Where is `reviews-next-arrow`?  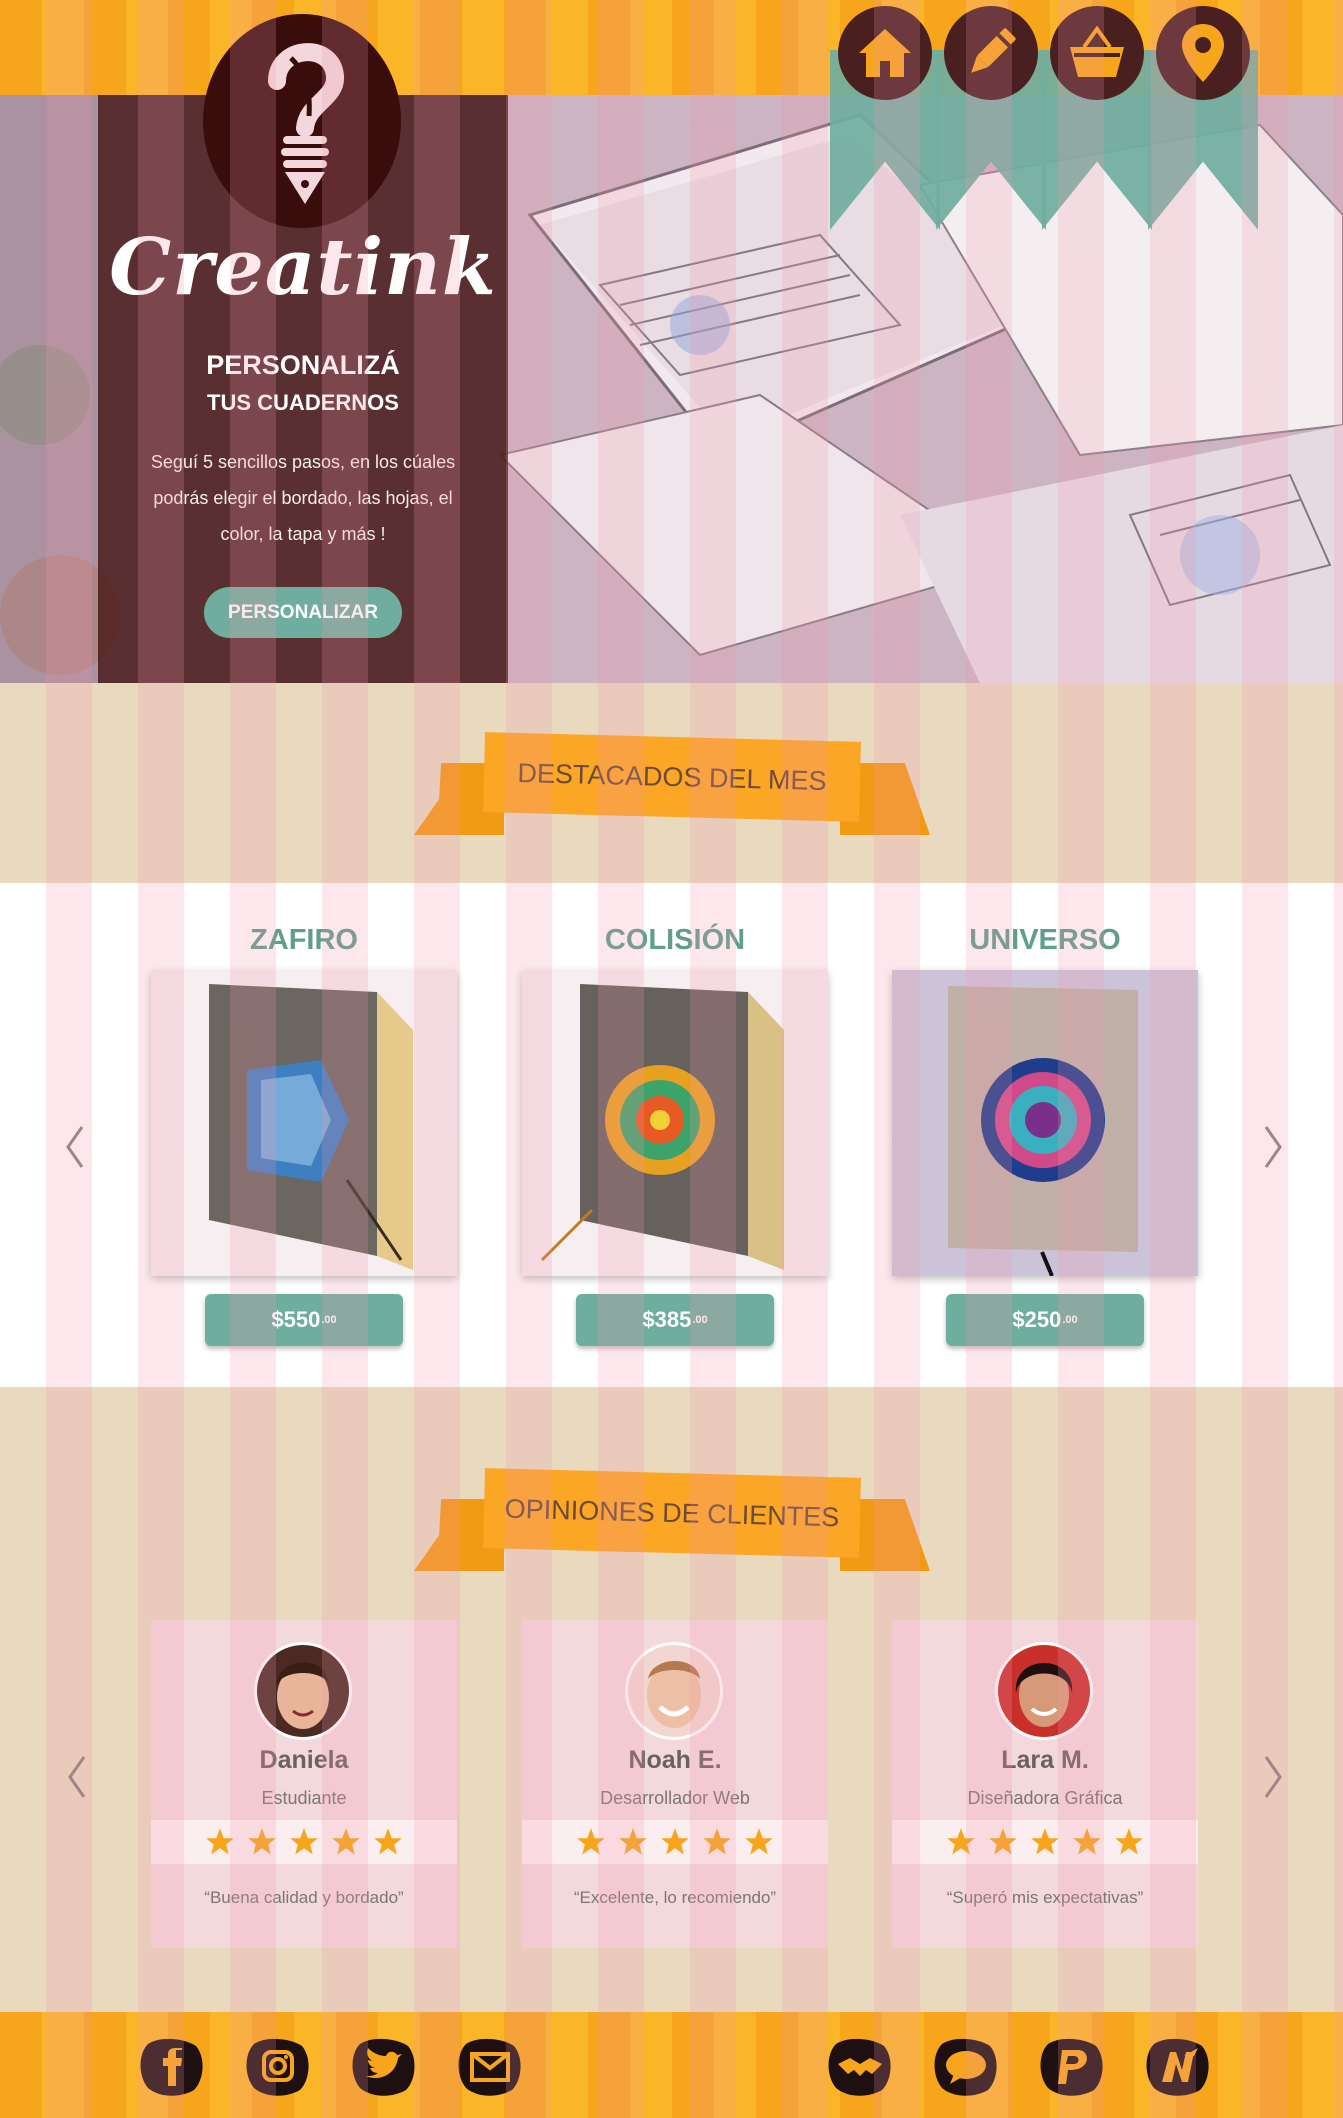 reviews-next-arrow is located at coordinates (1273, 1777).